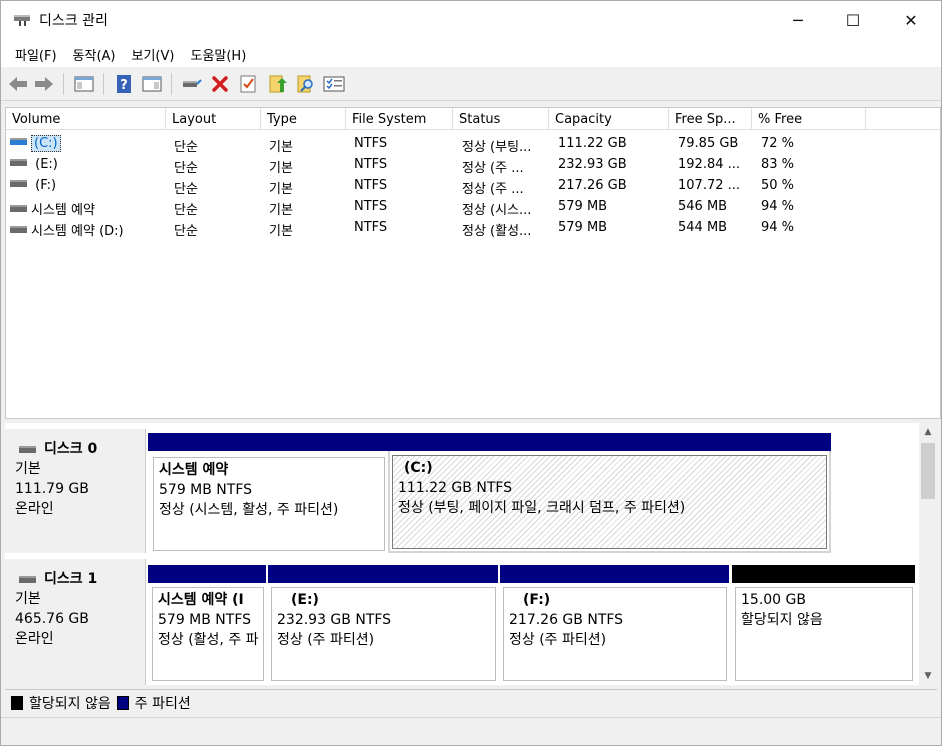 This screenshot has width=942, height=746. I want to click on disk-0-title: 디스크 0, so click(80, 449).